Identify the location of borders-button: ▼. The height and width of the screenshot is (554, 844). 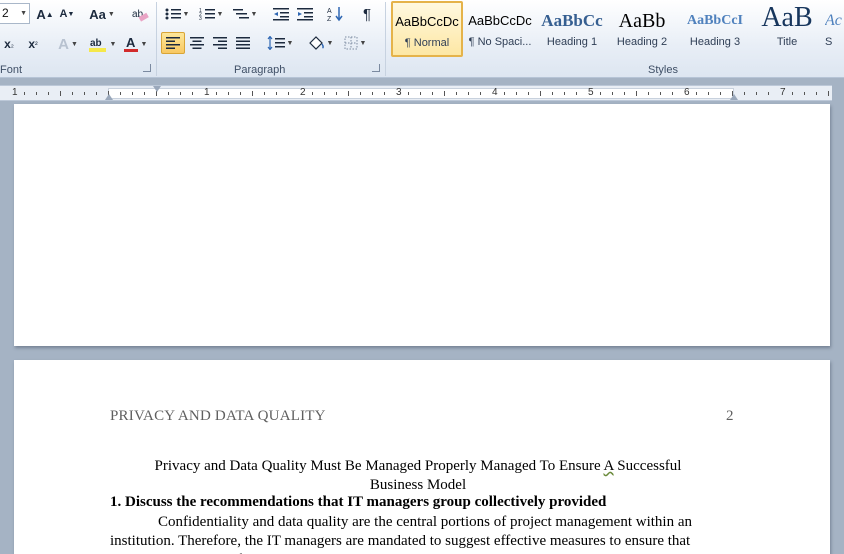
(355, 43).